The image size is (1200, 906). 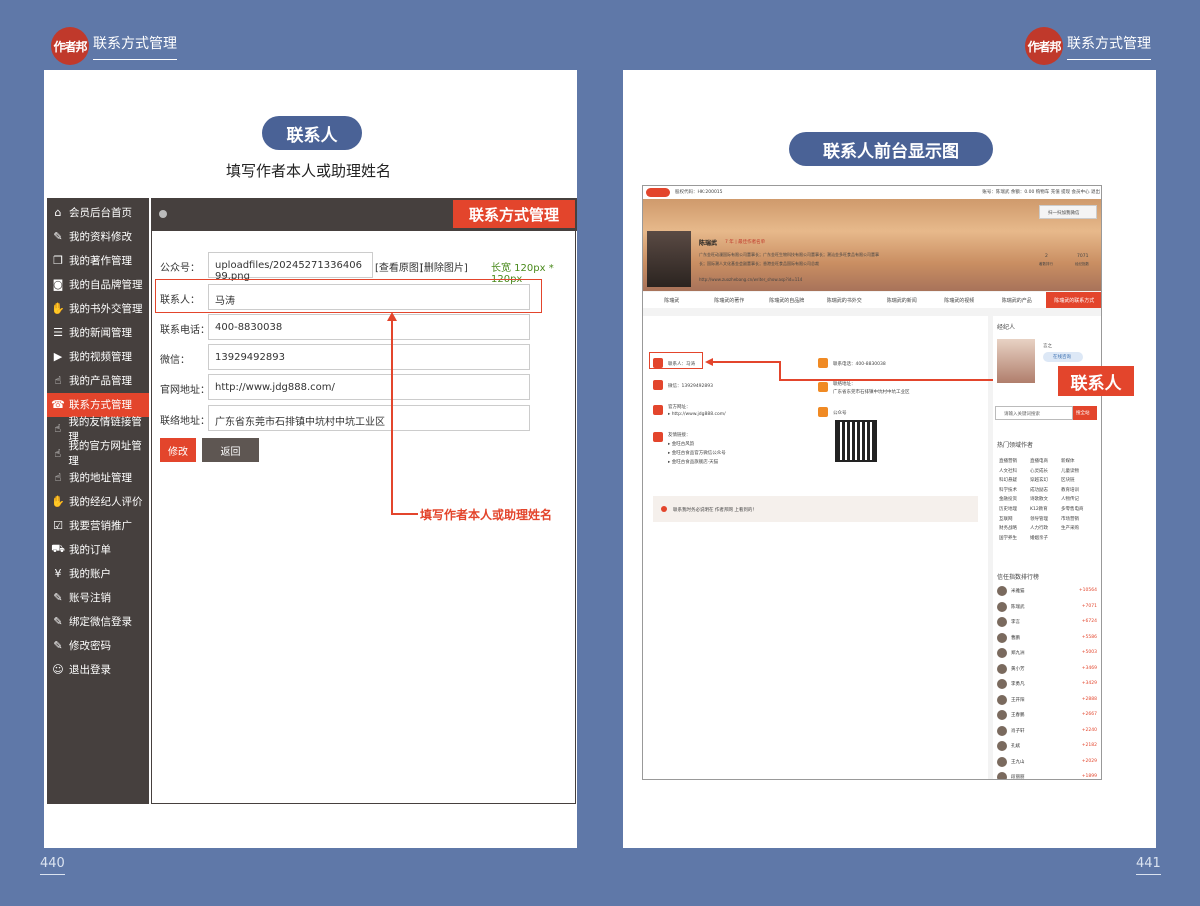 I want to click on hot-tag: 直播电商, so click(x=1039, y=461).